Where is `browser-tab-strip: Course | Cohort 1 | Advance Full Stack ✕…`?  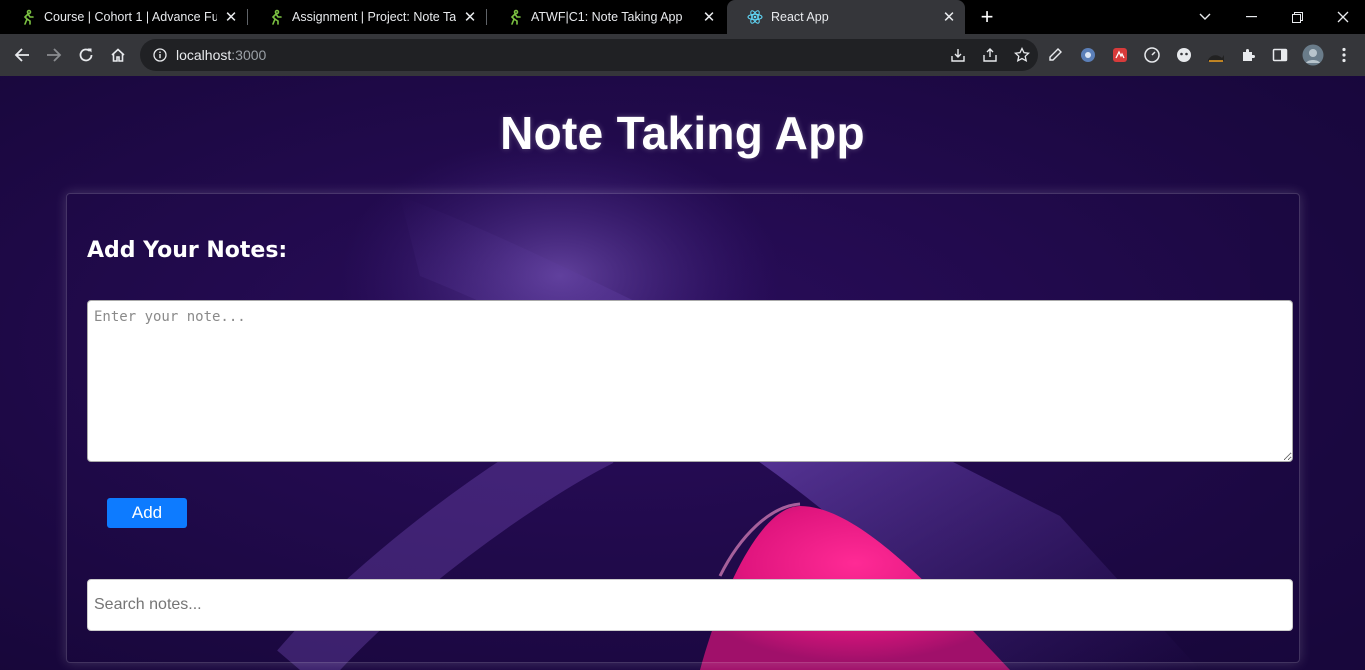 browser-tab-strip: Course | Cohort 1 | Advance Full Stack ✕… is located at coordinates (682, 17).